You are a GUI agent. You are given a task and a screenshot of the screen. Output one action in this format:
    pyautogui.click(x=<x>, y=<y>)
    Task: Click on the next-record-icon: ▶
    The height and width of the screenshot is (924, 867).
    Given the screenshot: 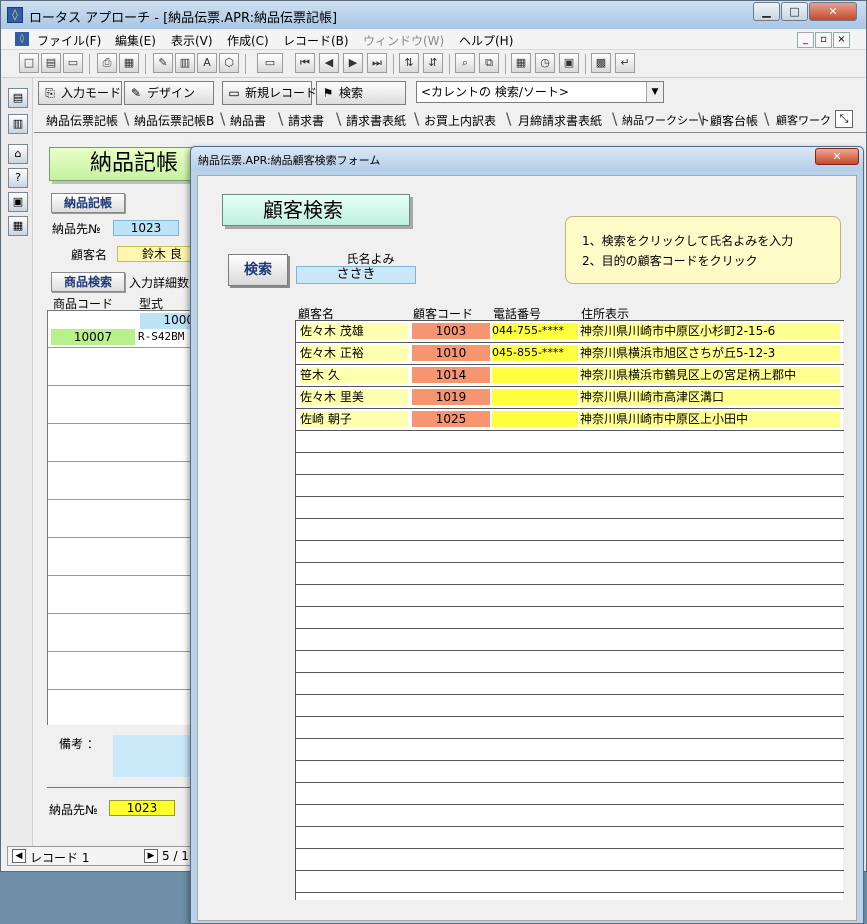 What is the action you would take?
    pyautogui.click(x=353, y=63)
    